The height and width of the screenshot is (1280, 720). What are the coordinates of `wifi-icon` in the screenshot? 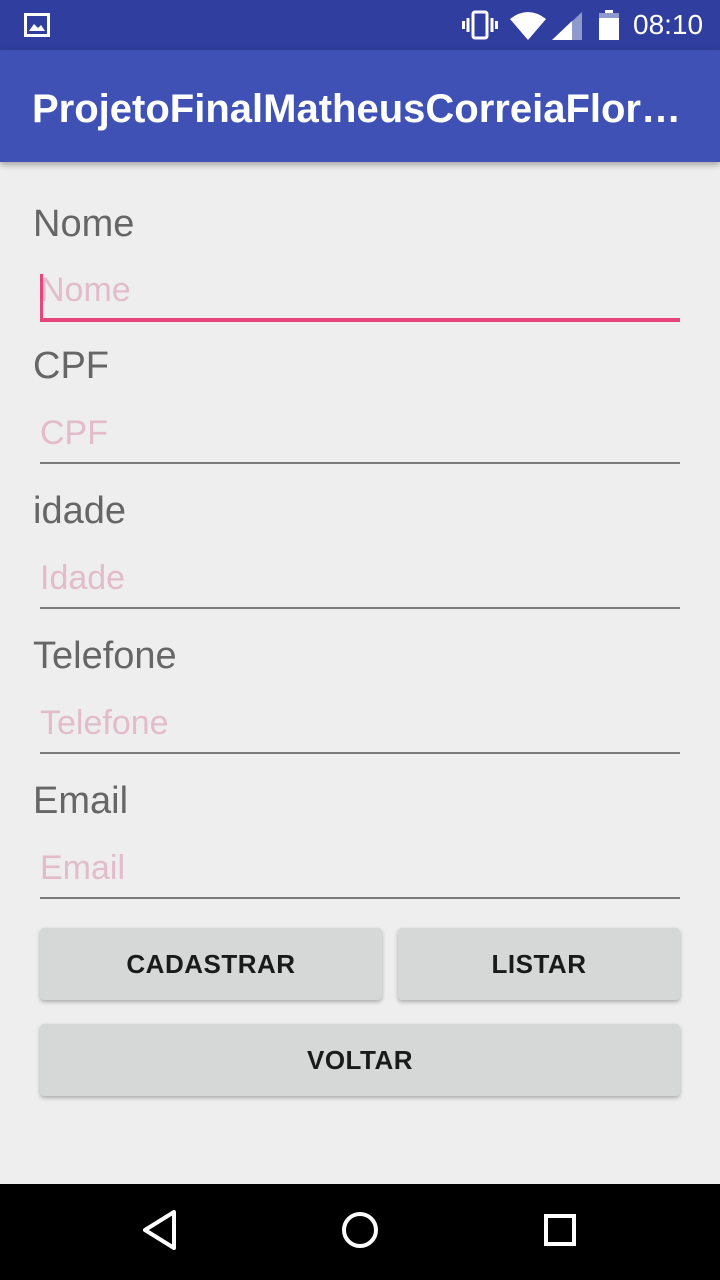 It's located at (528, 28).